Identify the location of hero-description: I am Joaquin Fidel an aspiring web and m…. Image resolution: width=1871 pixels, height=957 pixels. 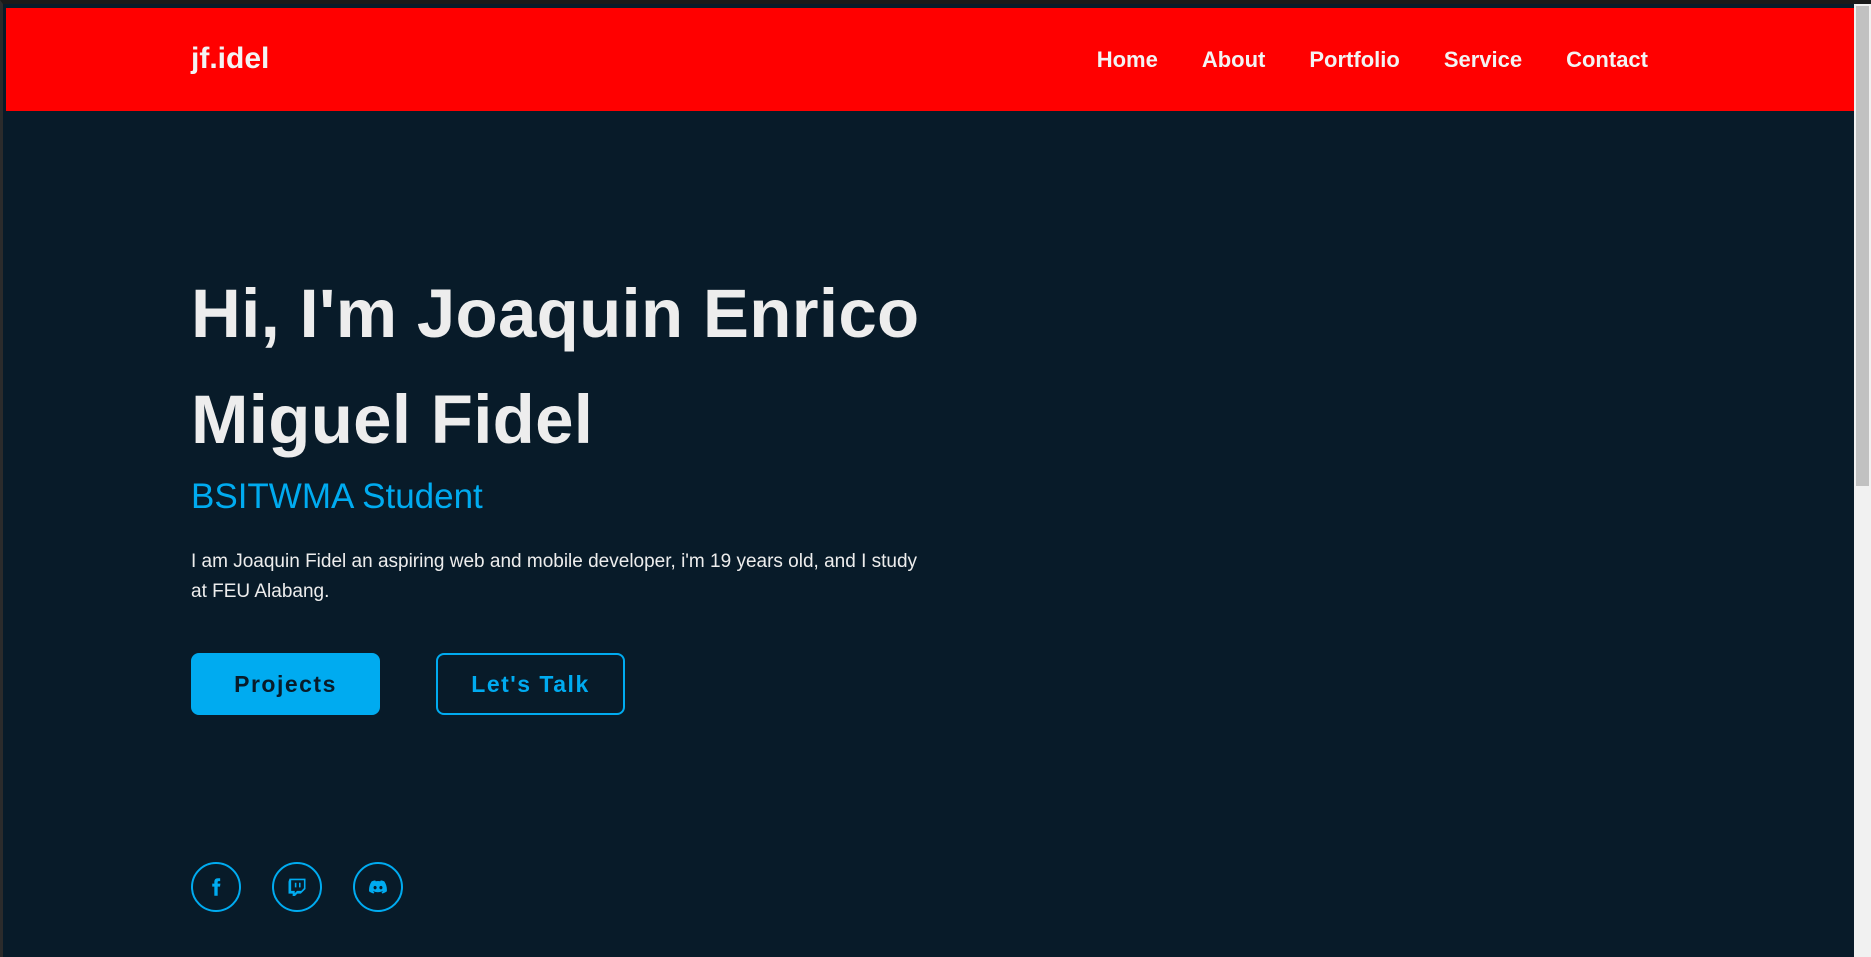
(554, 576).